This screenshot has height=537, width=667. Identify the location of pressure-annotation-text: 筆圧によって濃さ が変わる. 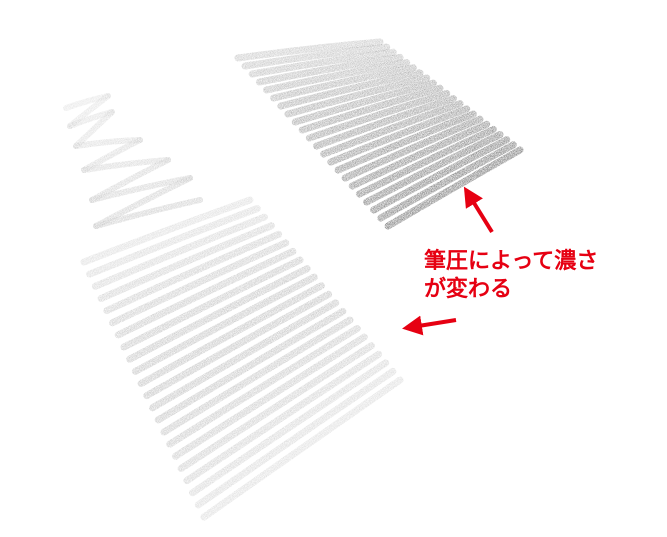
(511, 275).